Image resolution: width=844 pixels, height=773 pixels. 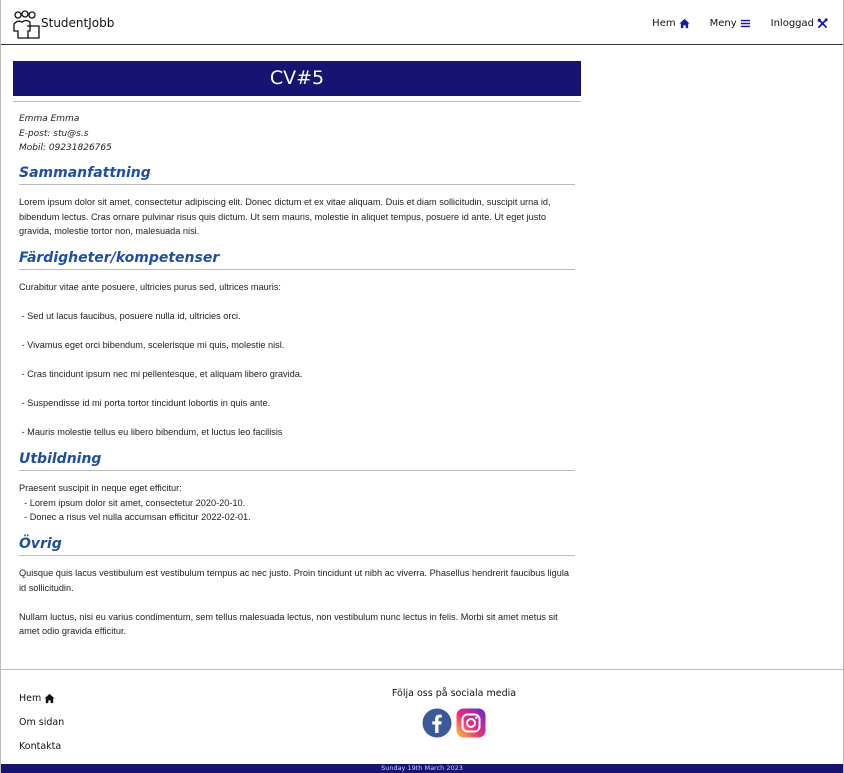 I want to click on logo: StudentJobb, so click(x=63, y=25).